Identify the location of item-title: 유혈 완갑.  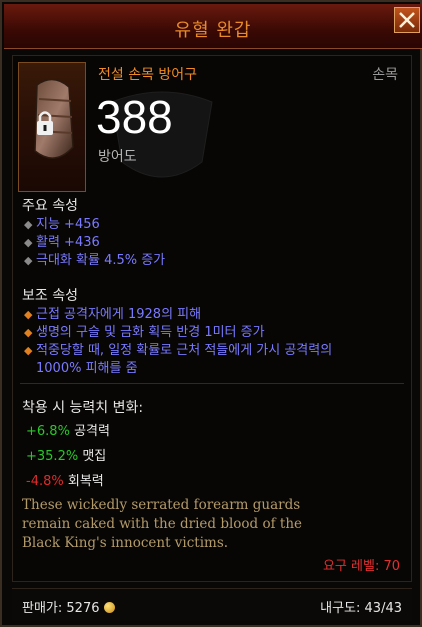
(213, 30).